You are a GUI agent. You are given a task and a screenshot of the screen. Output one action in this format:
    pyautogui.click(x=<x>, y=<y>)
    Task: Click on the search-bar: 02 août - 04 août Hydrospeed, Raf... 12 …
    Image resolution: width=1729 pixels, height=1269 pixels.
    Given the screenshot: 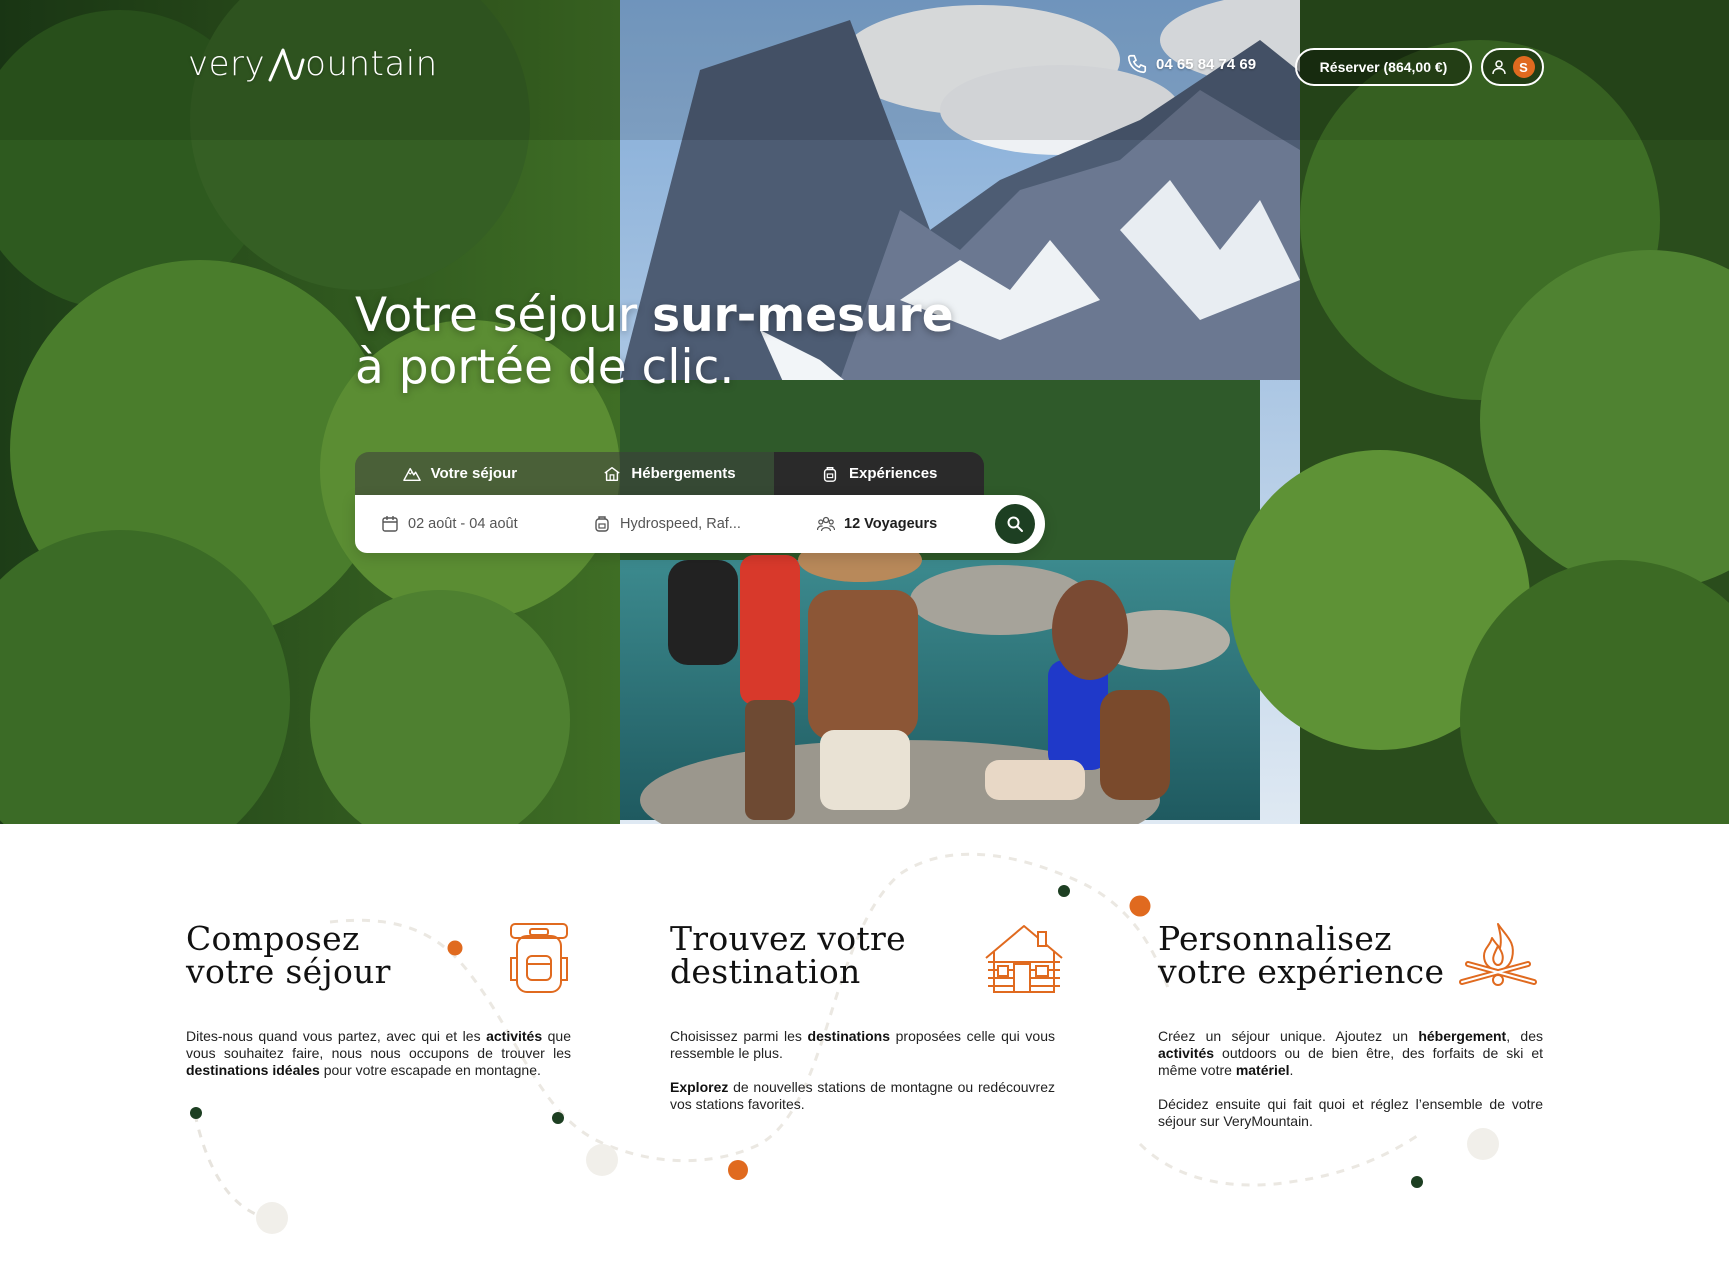 What is the action you would take?
    pyautogui.click(x=700, y=524)
    